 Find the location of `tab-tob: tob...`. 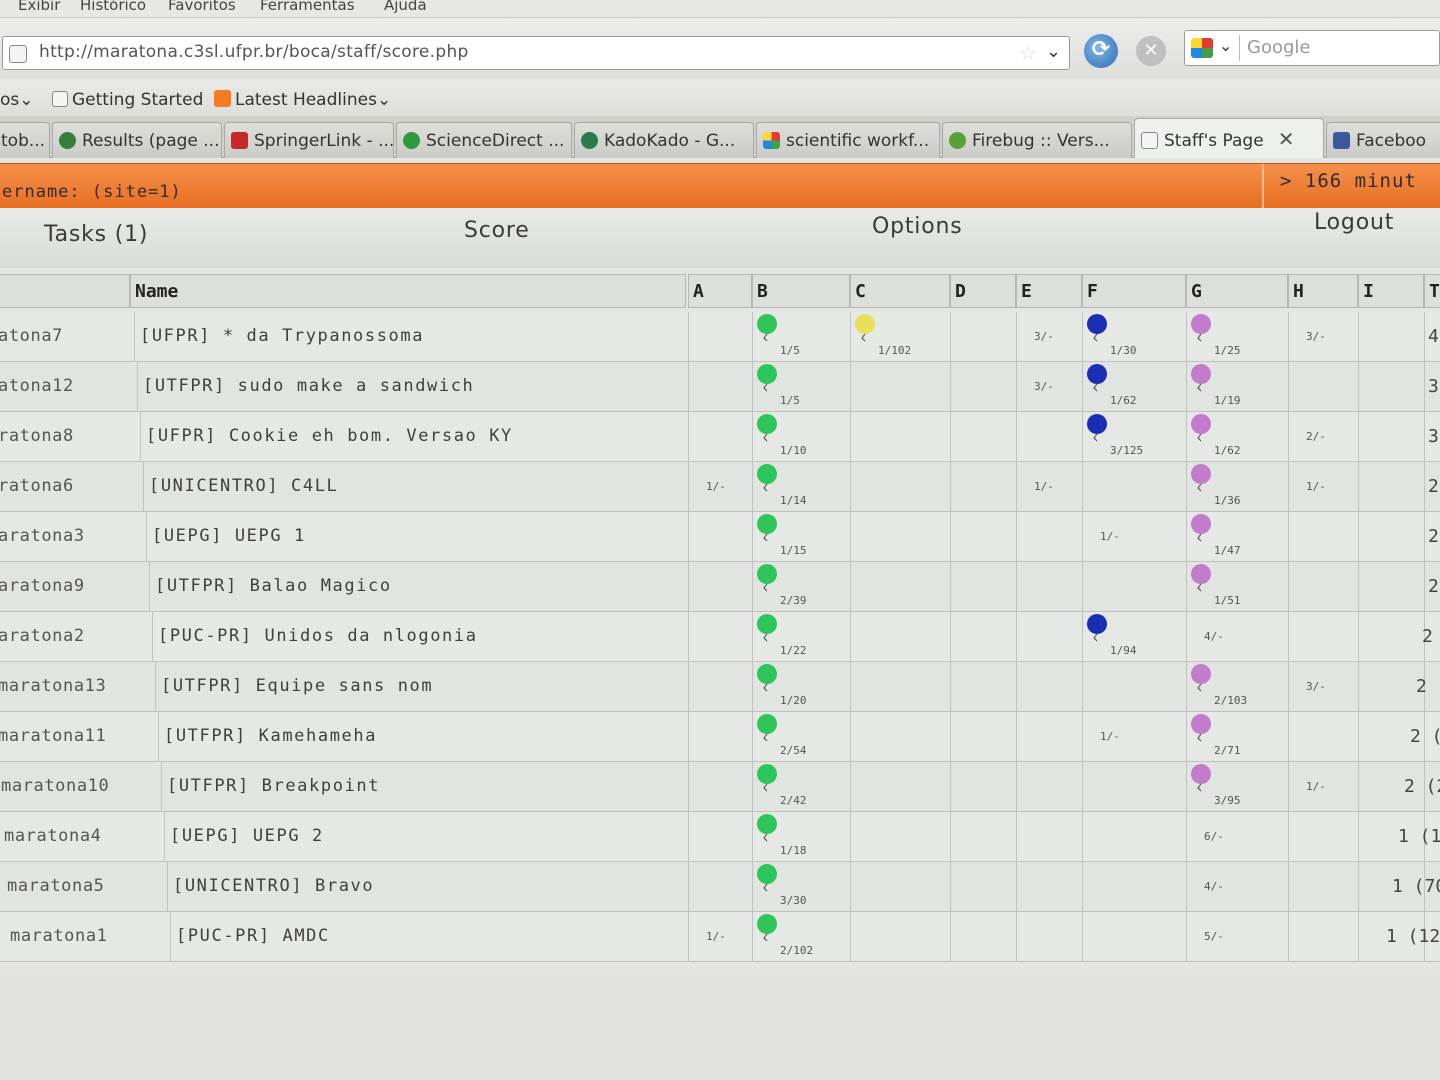

tab-tob: tob... is located at coordinates (25, 140).